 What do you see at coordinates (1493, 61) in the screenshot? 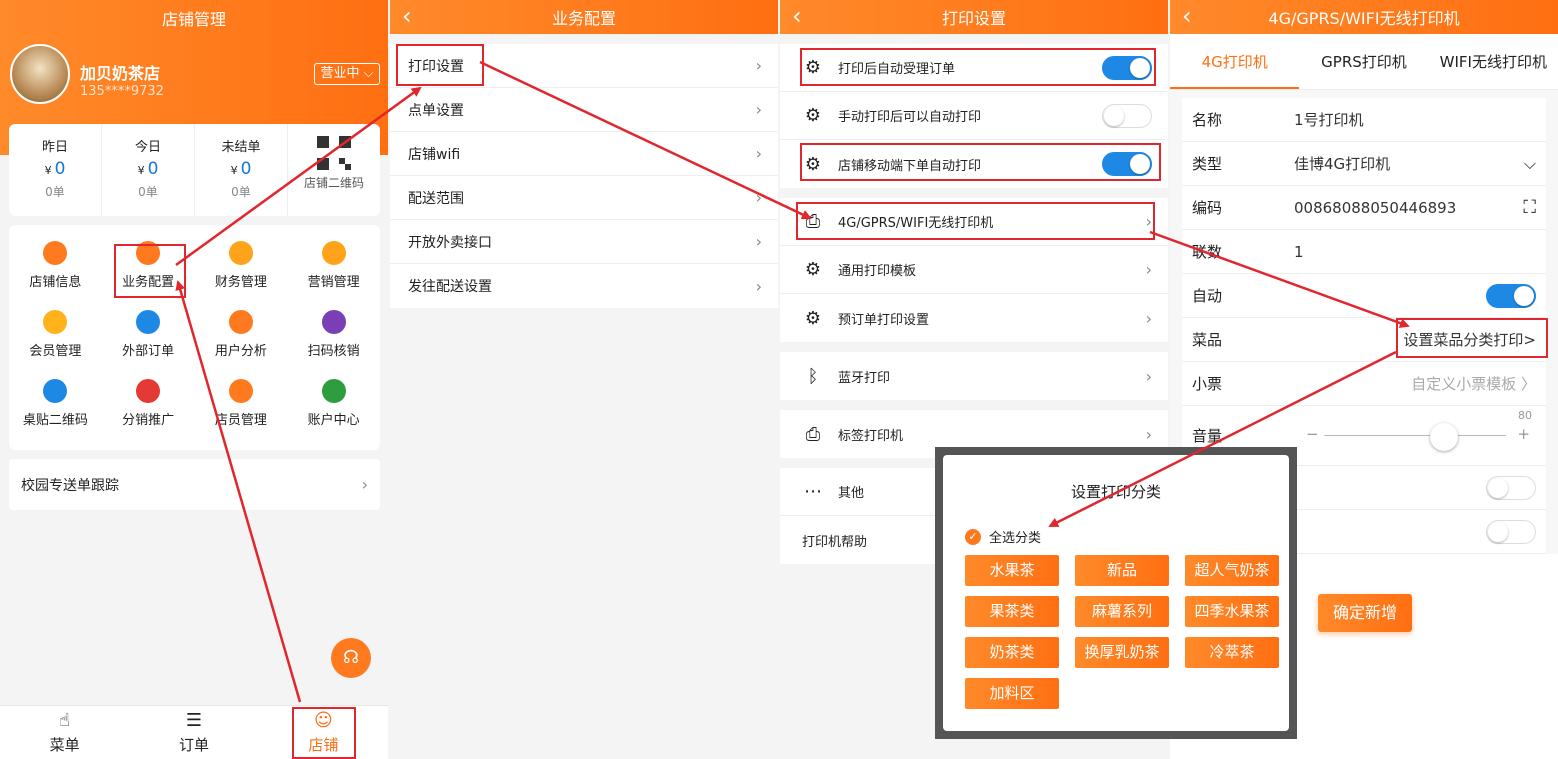
I see `tab-wifi: WIFI无线打印机` at bounding box center [1493, 61].